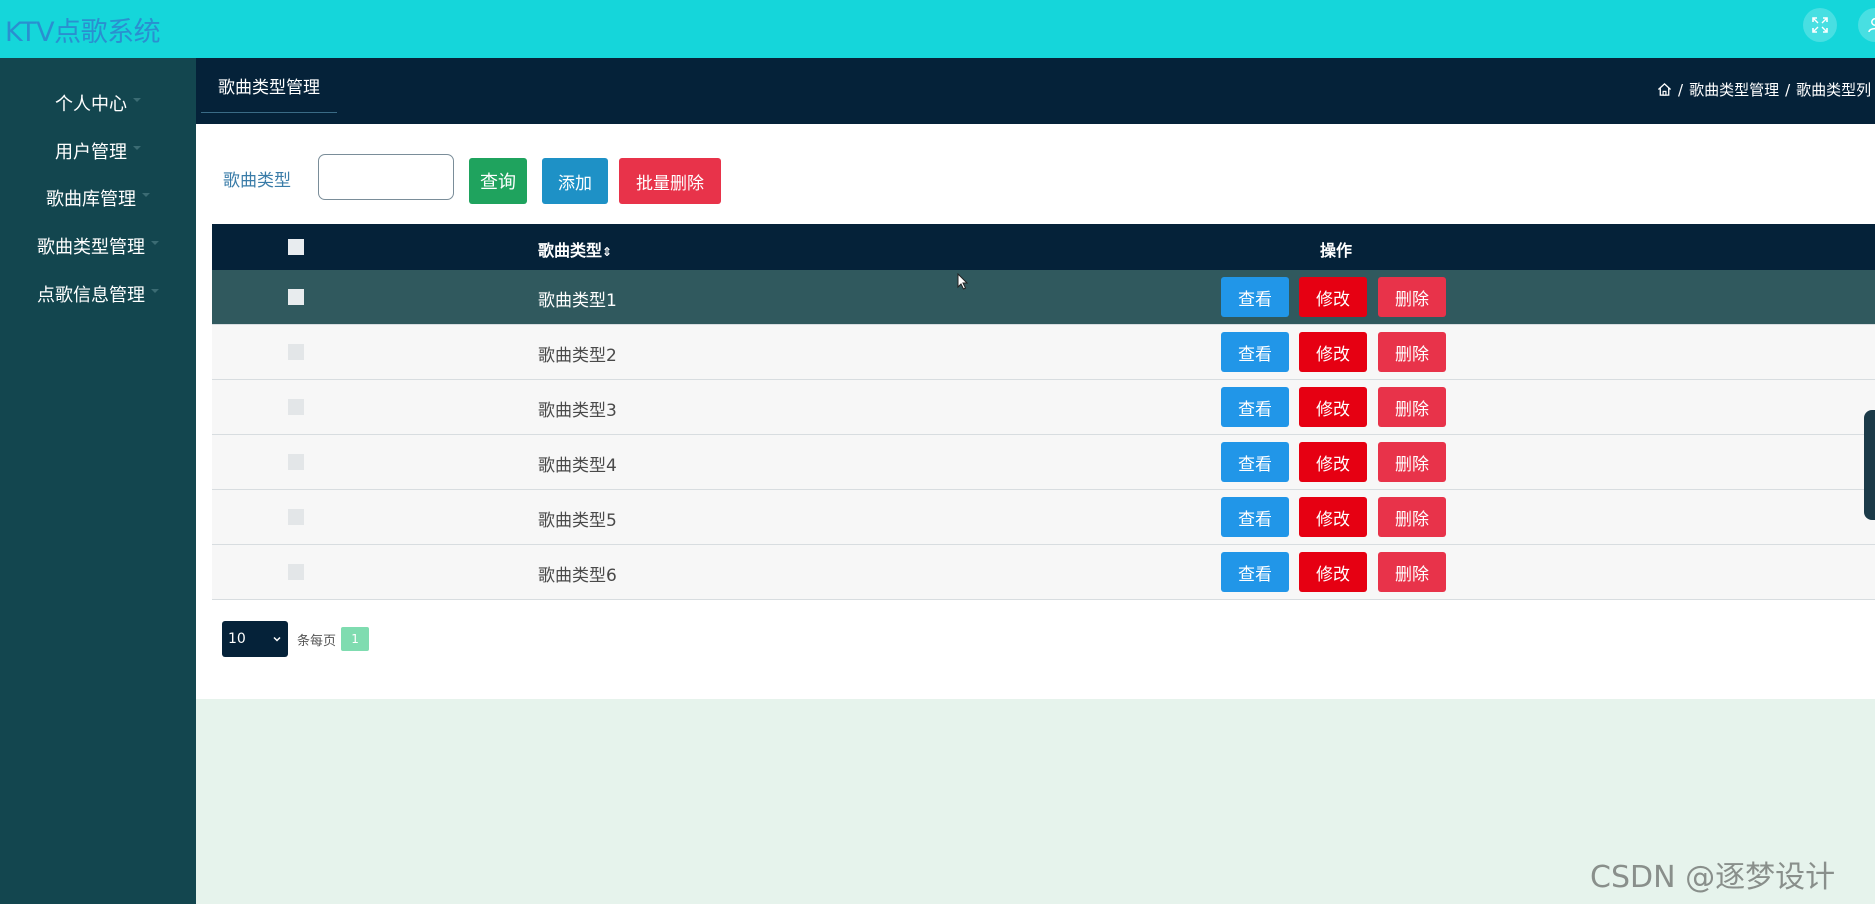  What do you see at coordinates (577, 356) in the screenshot?
I see `song-type-cell: 歌曲类型2` at bounding box center [577, 356].